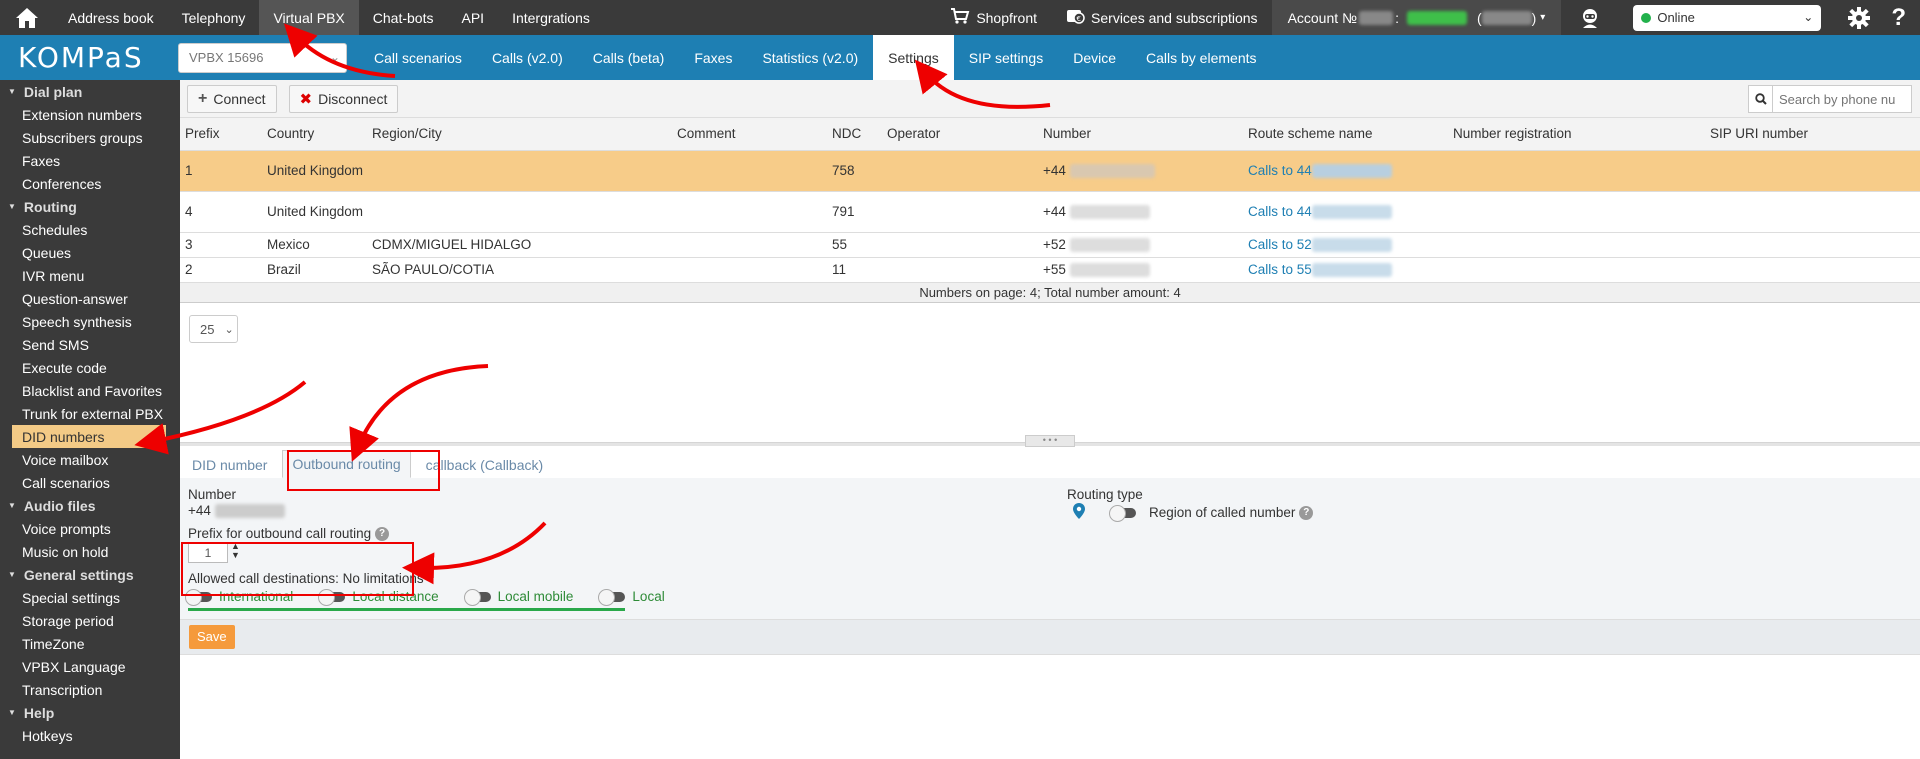 The width and height of the screenshot is (1920, 759). What do you see at coordinates (90, 712) in the screenshot?
I see `sidebar-section-help: ▼ Help` at bounding box center [90, 712].